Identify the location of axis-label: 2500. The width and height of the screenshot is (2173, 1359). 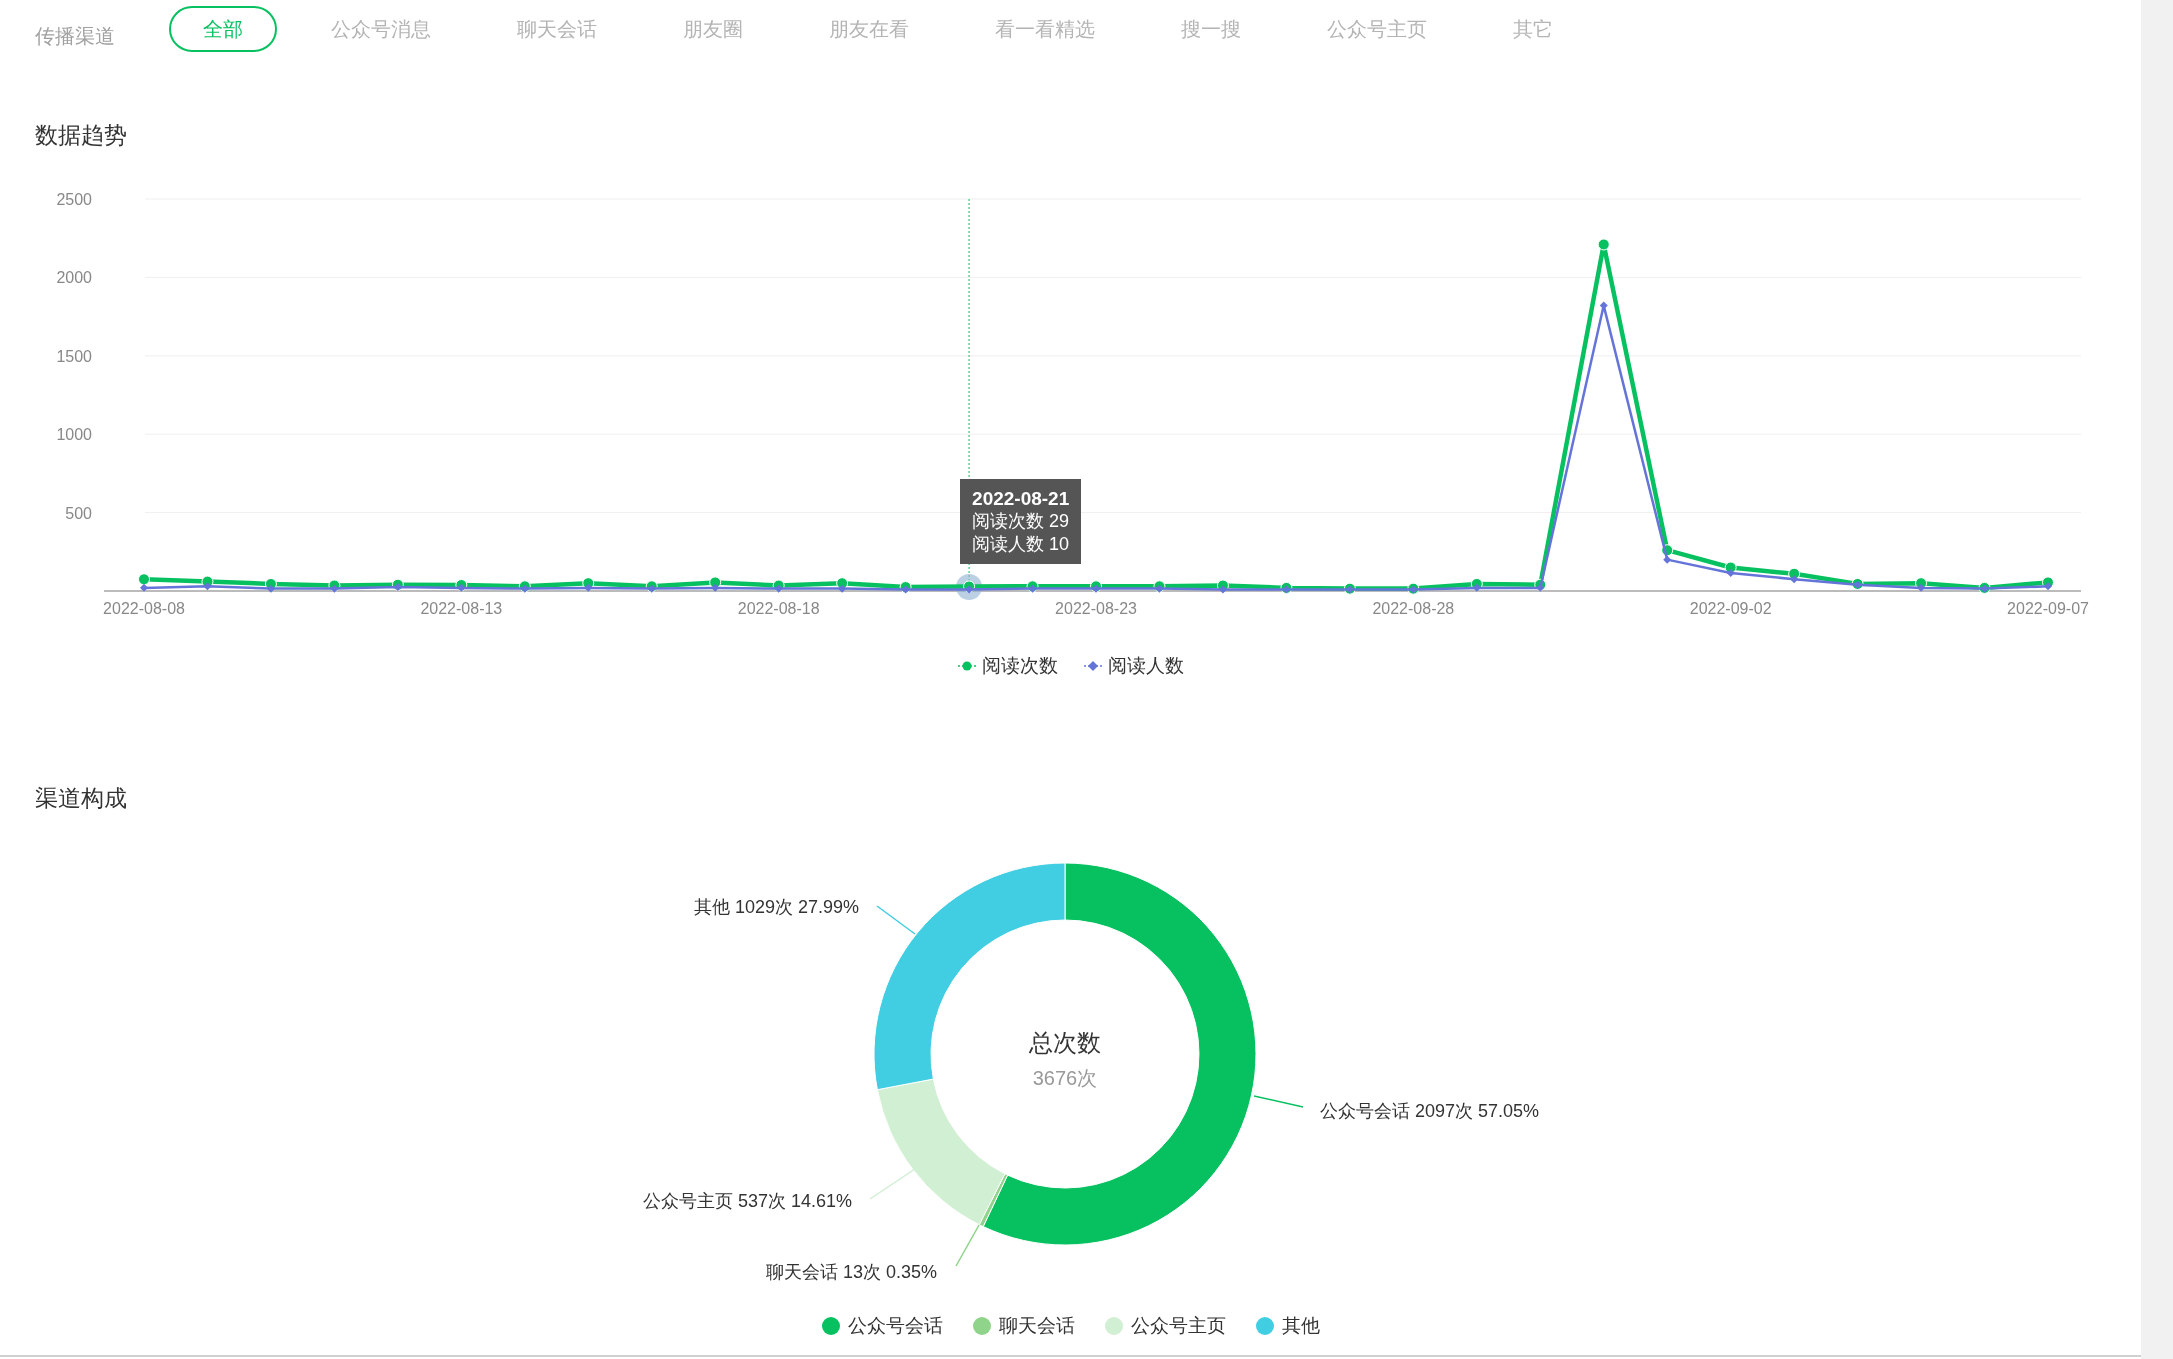
(74, 199).